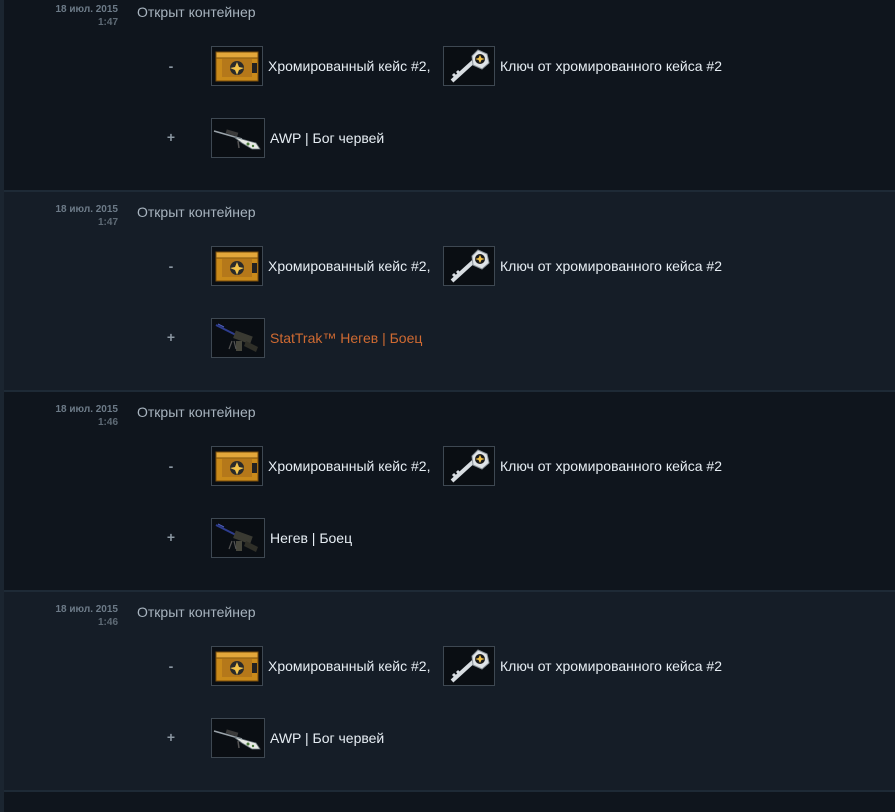  What do you see at coordinates (346, 338) in the screenshot?
I see `added-item-label: StatTrak™ Негев | Боец` at bounding box center [346, 338].